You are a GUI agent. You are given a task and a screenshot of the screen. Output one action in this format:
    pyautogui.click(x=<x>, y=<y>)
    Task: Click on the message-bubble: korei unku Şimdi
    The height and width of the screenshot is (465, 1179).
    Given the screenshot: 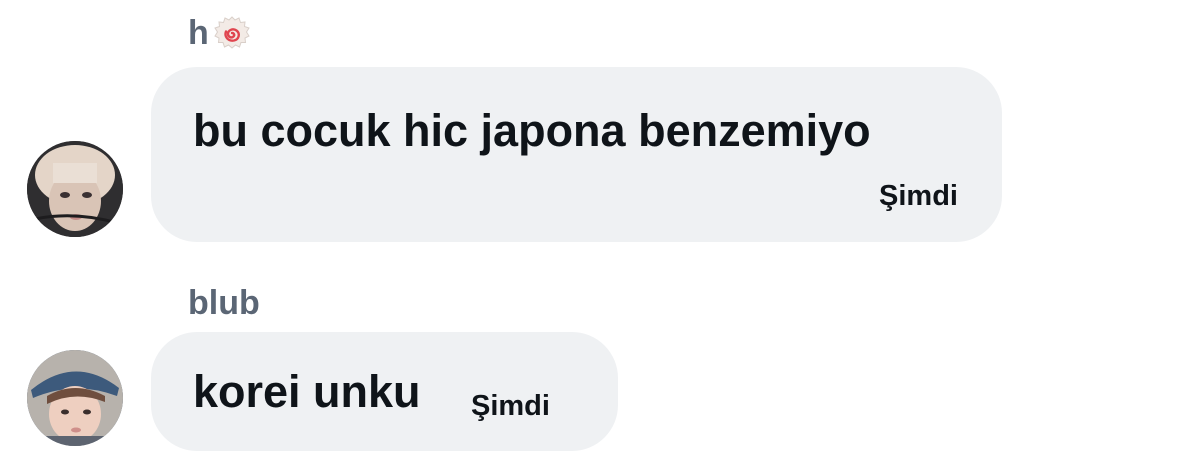 What is the action you would take?
    pyautogui.click(x=384, y=391)
    